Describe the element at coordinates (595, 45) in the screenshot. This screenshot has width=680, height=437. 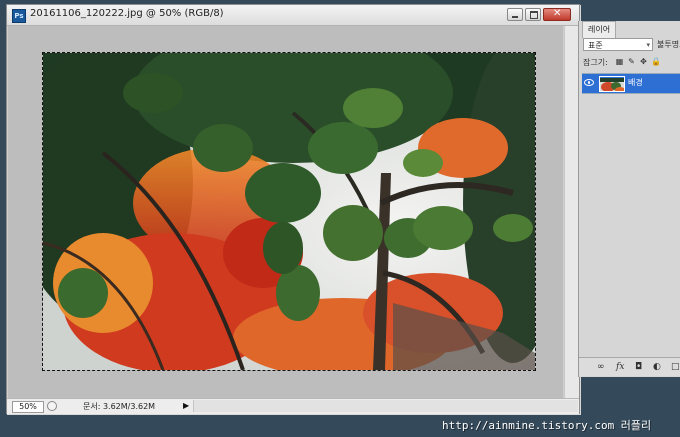
I see `blend-mode-value: 표준` at that location.